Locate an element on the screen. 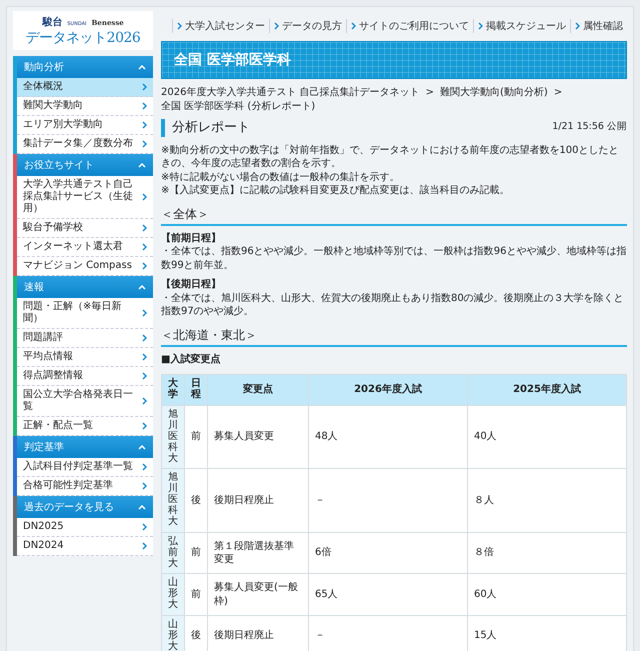 This screenshot has height=651, width=640. top-nav-link: 属性確認 is located at coordinates (603, 26).